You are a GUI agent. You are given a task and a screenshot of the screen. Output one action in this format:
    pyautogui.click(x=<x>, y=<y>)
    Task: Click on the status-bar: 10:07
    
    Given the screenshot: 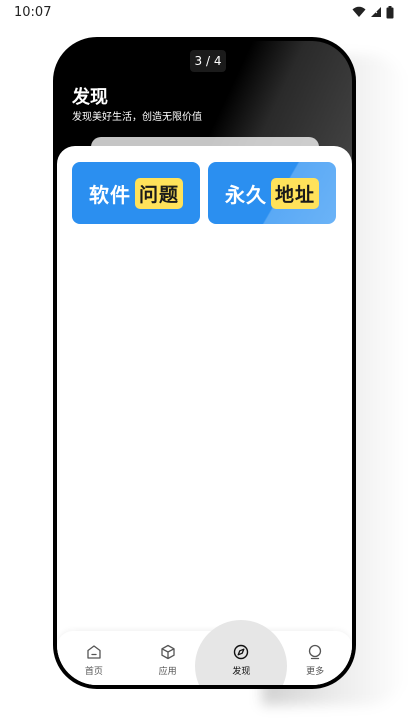 What is the action you would take?
    pyautogui.click(x=204, y=12)
    